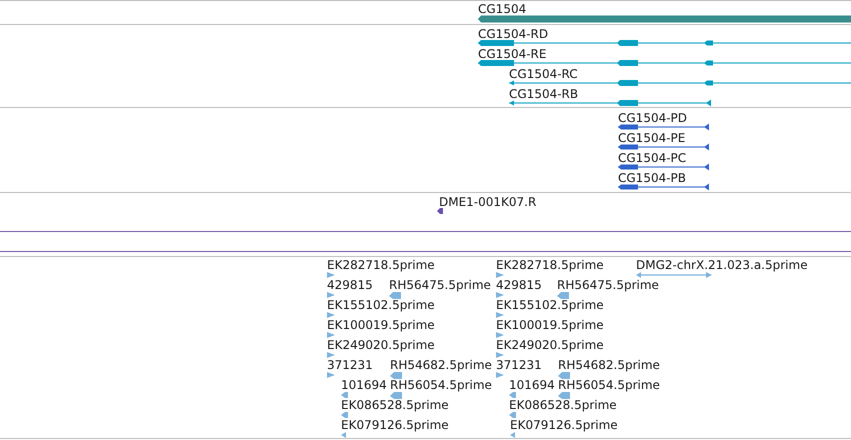  Describe the element at coordinates (543, 74) in the screenshot. I see `feature-label: CG1504-RC` at that location.